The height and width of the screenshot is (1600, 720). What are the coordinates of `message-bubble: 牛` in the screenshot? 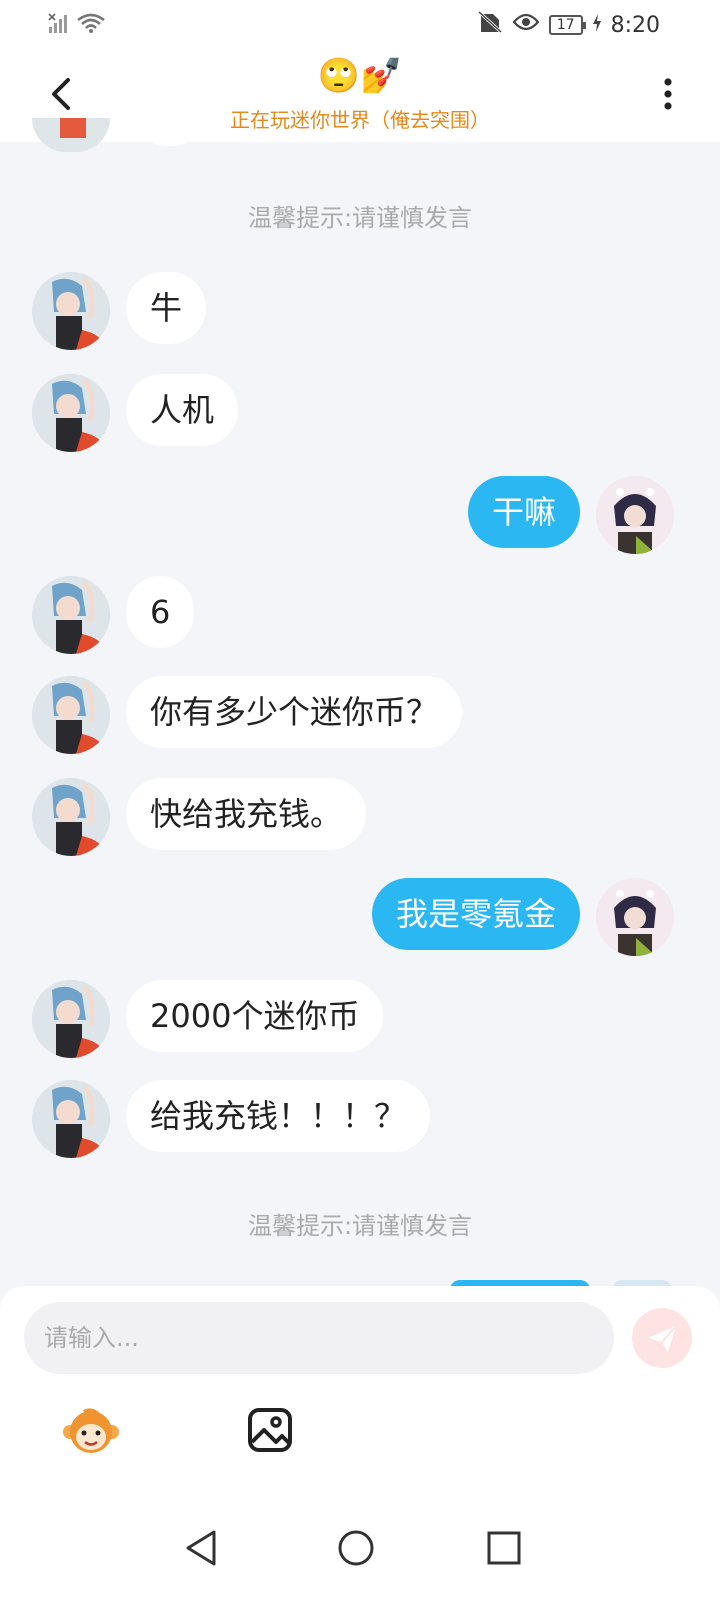 It's located at (166, 308).